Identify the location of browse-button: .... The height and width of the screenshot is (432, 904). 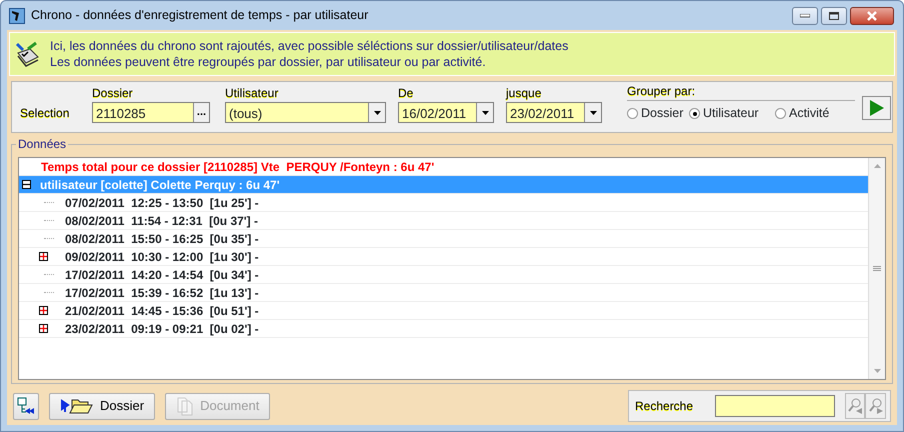
(201, 112).